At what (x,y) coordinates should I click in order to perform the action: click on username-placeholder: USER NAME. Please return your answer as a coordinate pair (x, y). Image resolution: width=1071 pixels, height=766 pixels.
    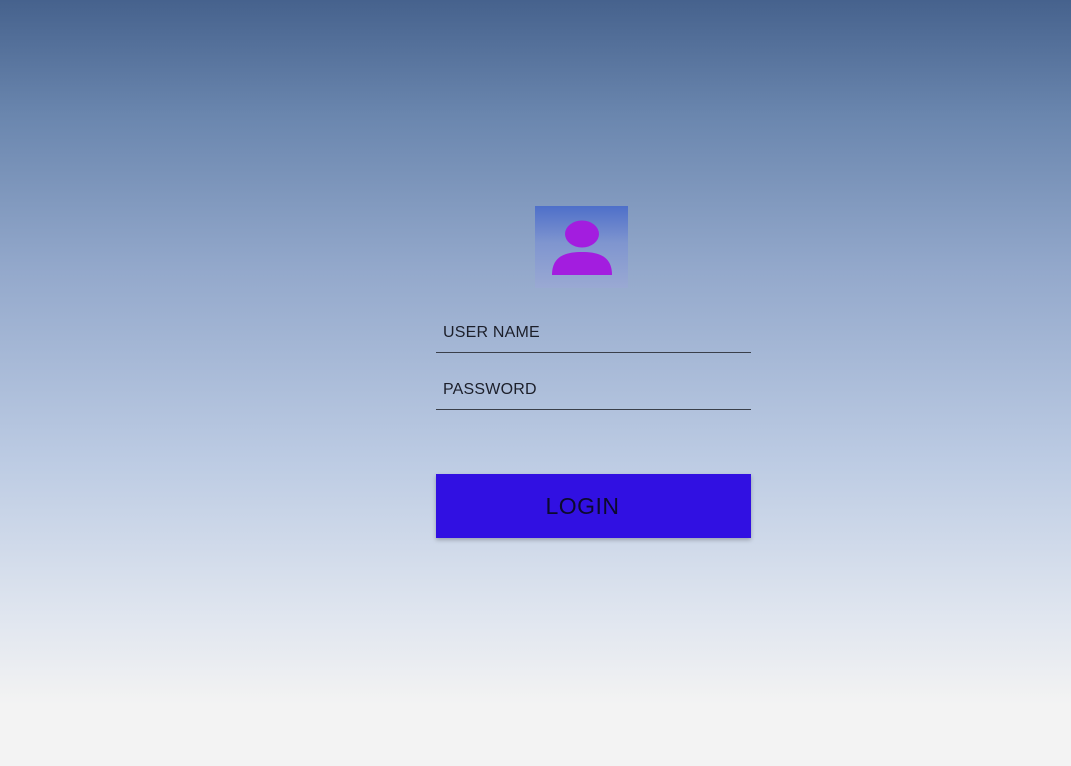
    Looking at the image, I should click on (491, 332).